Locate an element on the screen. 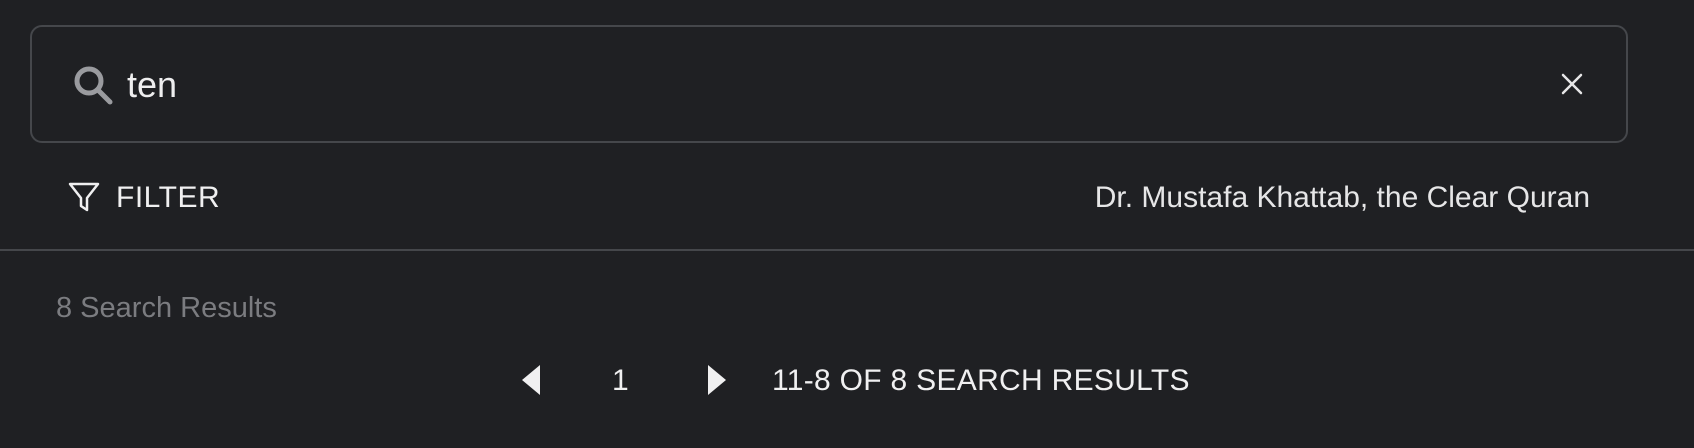 The width and height of the screenshot is (1694, 448). pagination: 1 11-8 OF 8 SEARCH RESULTS is located at coordinates (847, 381).